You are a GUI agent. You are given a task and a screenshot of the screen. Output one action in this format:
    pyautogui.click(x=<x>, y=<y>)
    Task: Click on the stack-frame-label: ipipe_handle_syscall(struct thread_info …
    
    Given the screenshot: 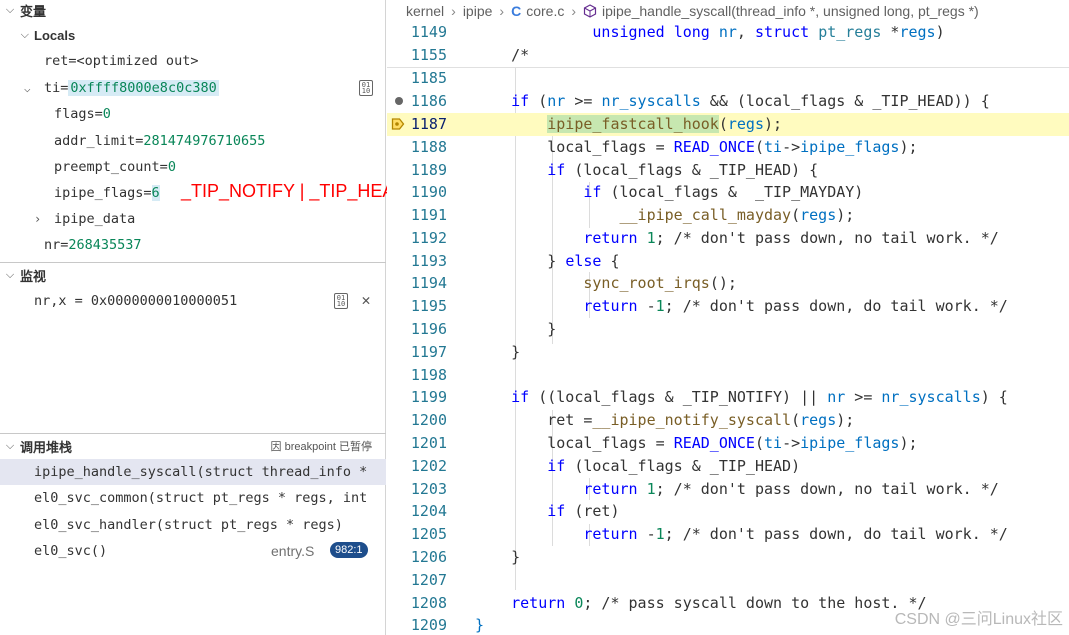 What is the action you would take?
    pyautogui.click(x=201, y=472)
    